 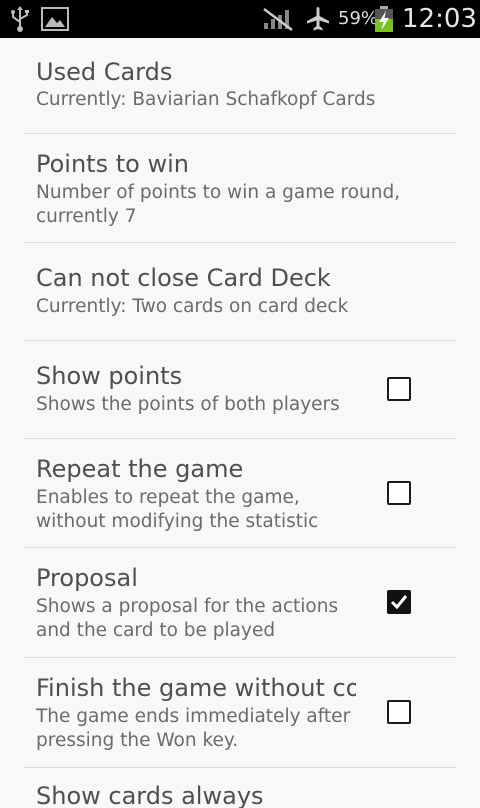 What do you see at coordinates (358, 18) in the screenshot?
I see `battery-percent: 59%` at bounding box center [358, 18].